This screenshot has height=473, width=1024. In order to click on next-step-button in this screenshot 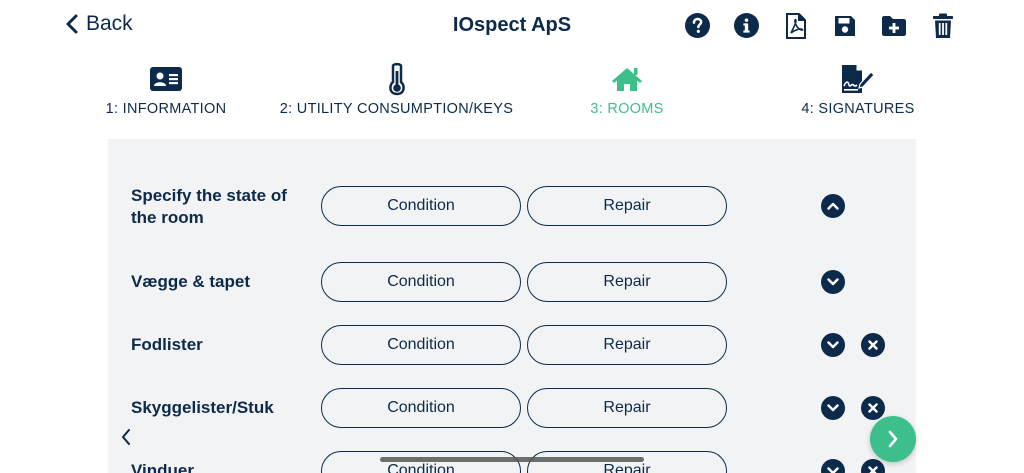, I will do `click(893, 439)`.